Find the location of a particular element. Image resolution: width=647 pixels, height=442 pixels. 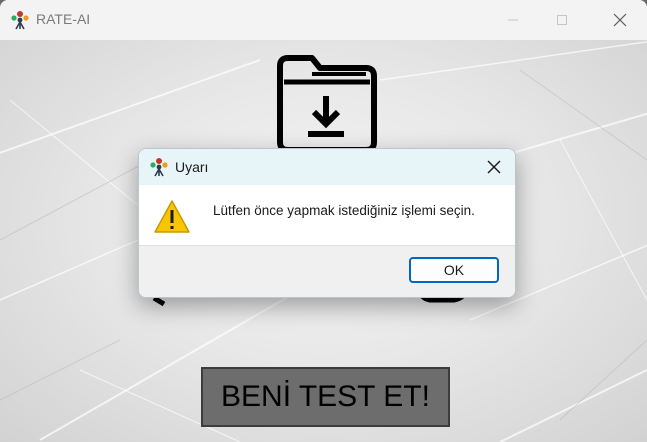

ok-button: OK is located at coordinates (454, 270).